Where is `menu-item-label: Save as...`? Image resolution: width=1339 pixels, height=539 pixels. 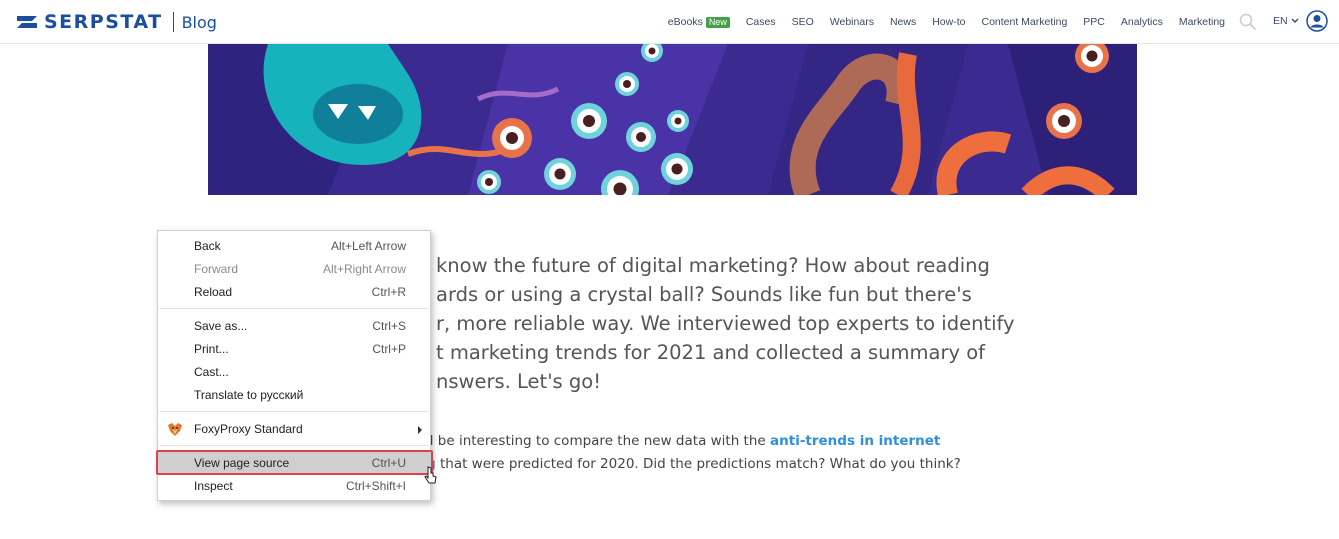 menu-item-label: Save as... is located at coordinates (221, 326).